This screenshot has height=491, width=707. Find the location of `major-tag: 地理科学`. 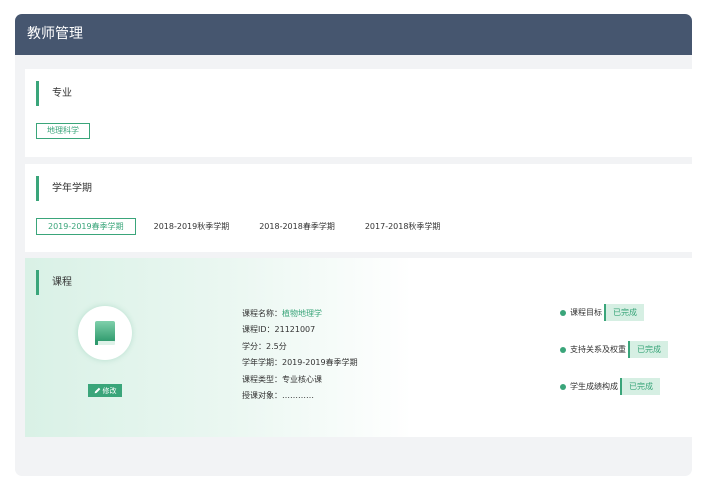

major-tag: 地理科学 is located at coordinates (63, 131).